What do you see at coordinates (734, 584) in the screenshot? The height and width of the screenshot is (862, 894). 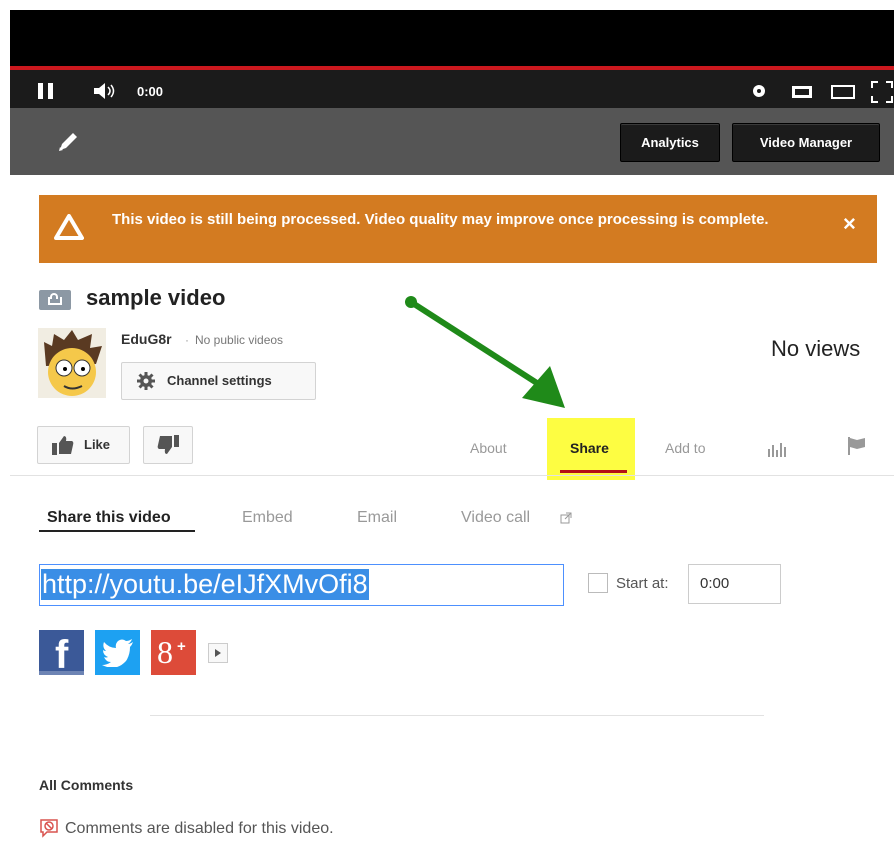 I see `start-at-time-input: 0:00` at bounding box center [734, 584].